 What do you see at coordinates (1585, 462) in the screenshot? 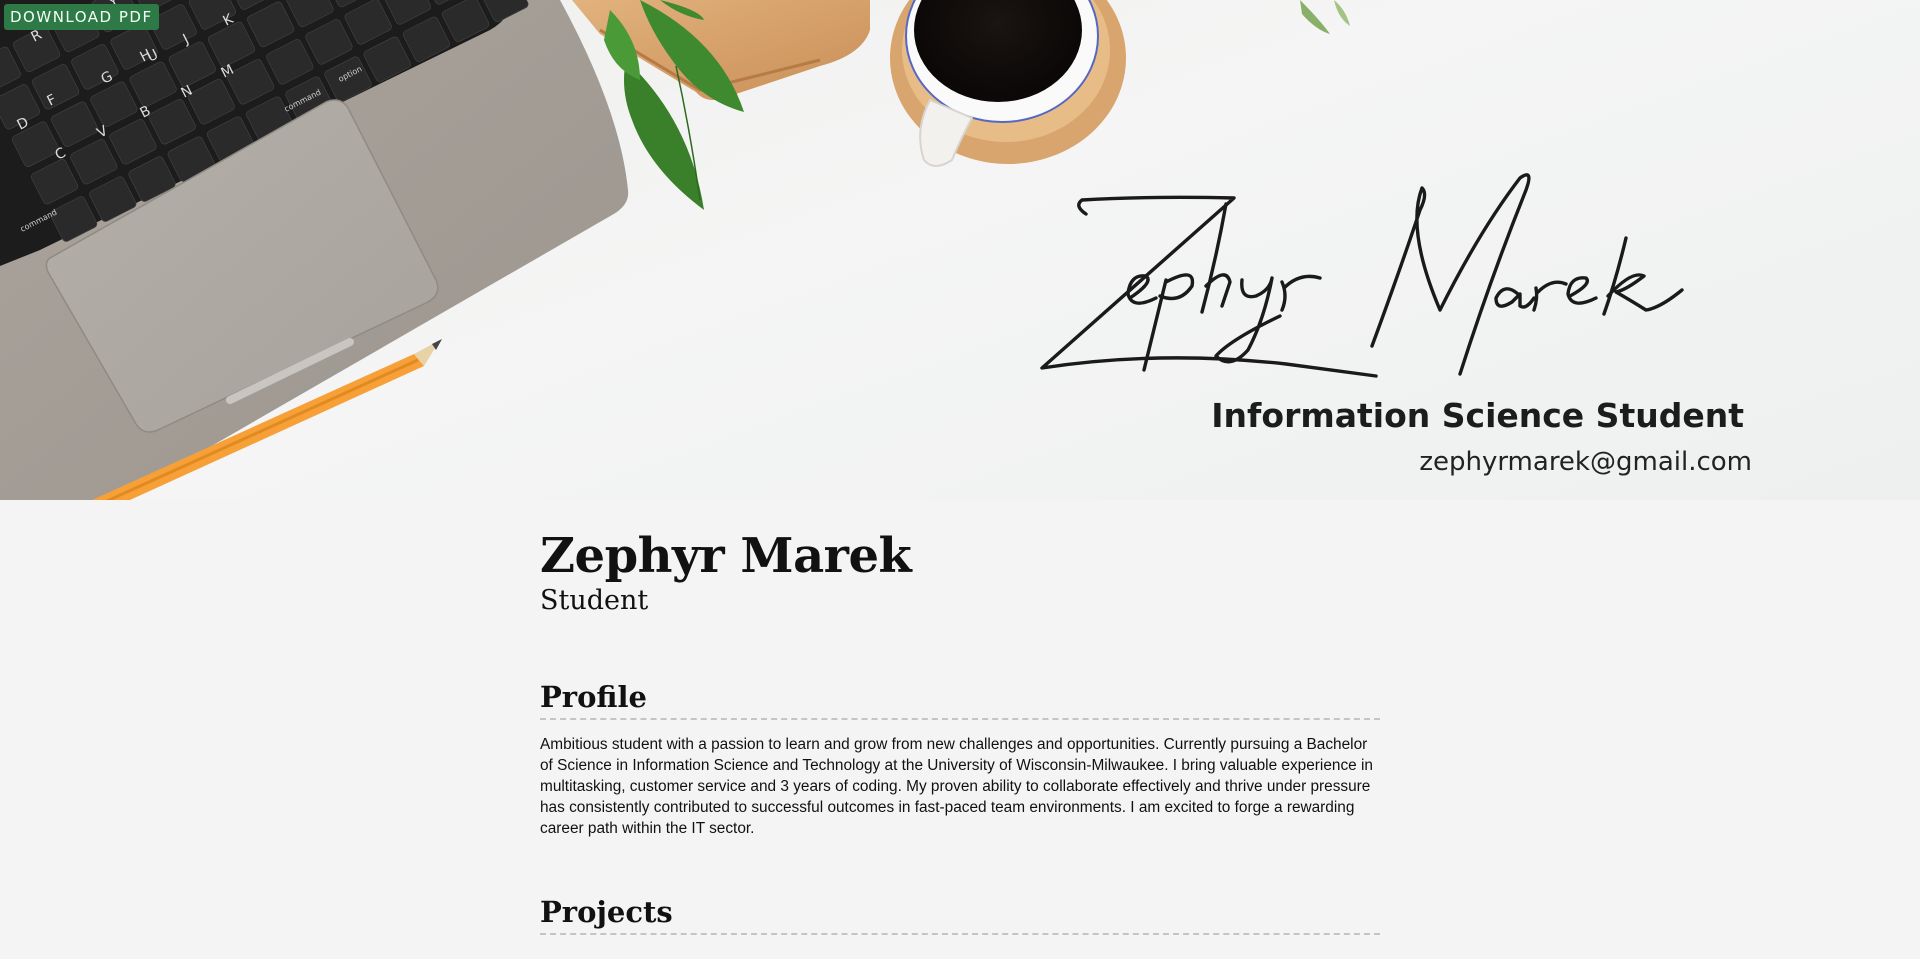
I see `hero-email: zephyrmarek@gmail.com` at bounding box center [1585, 462].